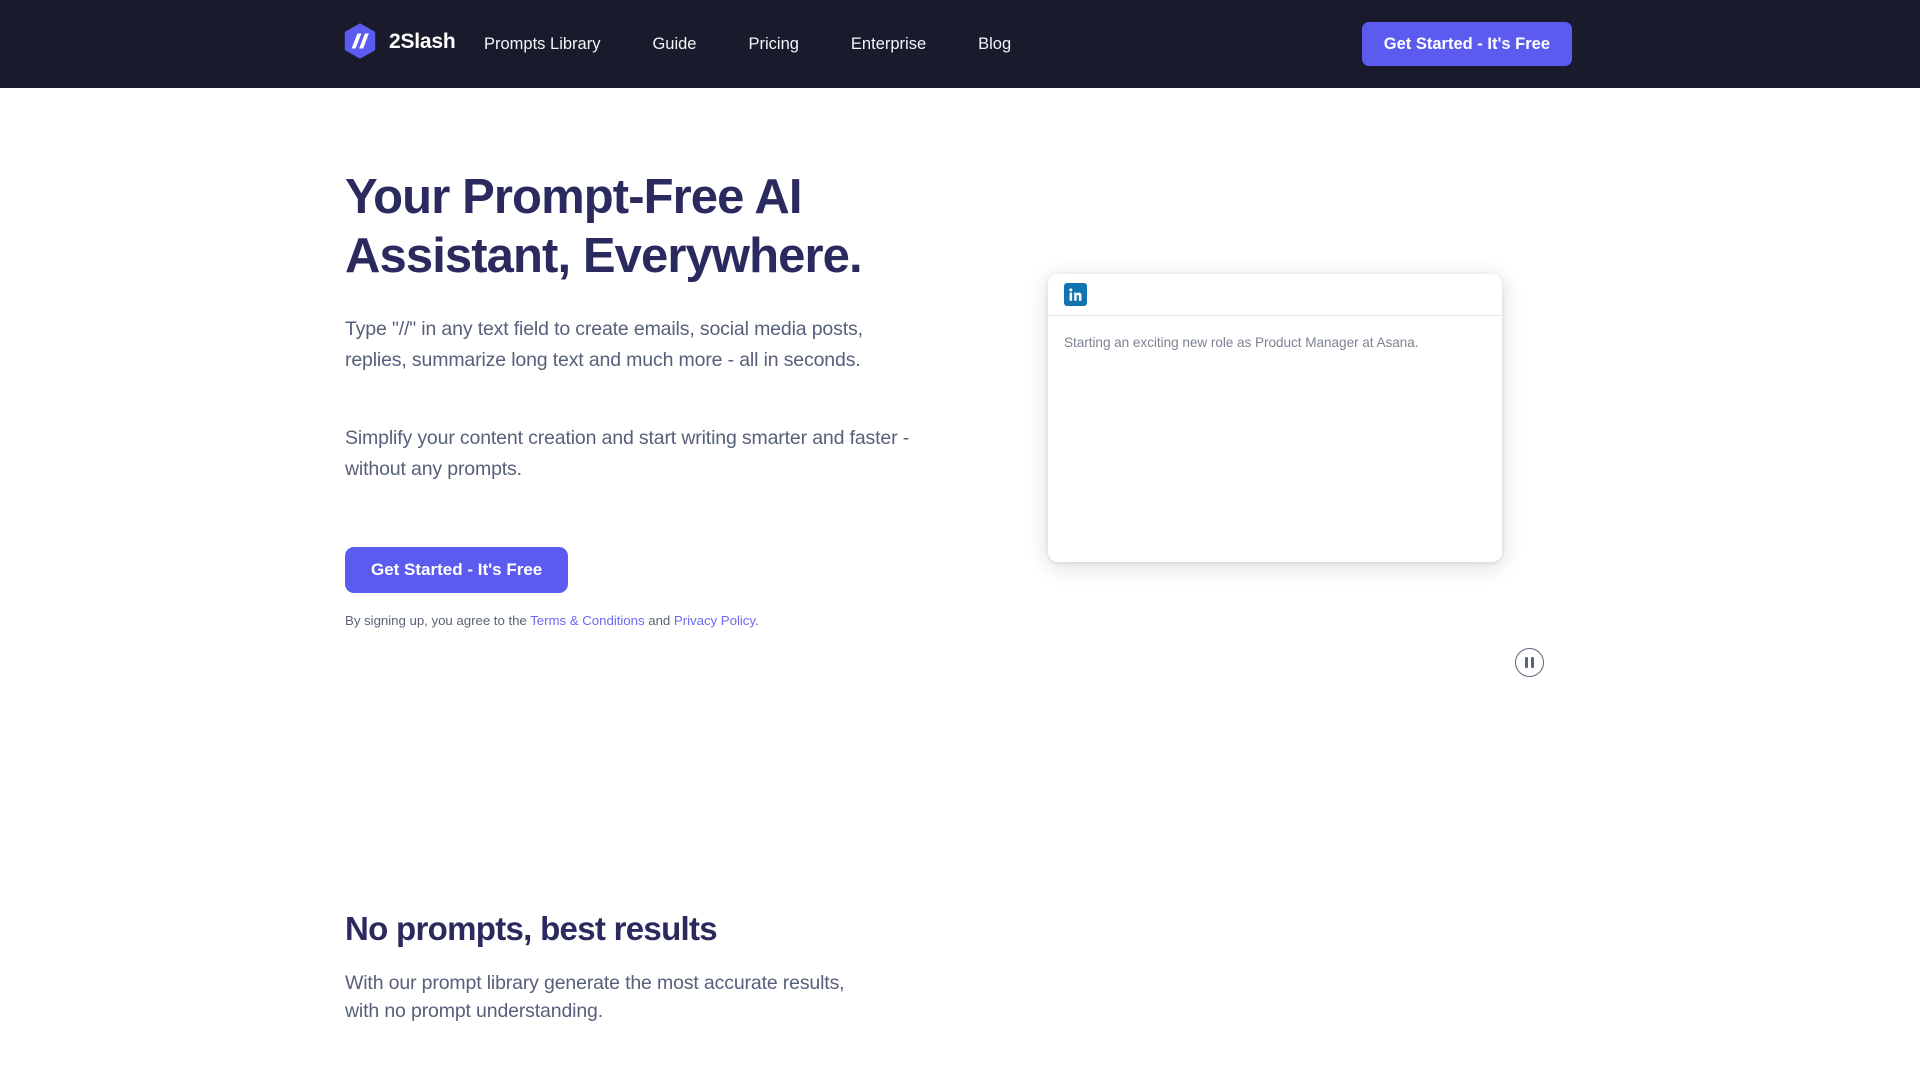 Image resolution: width=1920 pixels, height=1080 pixels. I want to click on hero-title-line-1: Your Prompt-Free AI, so click(574, 197).